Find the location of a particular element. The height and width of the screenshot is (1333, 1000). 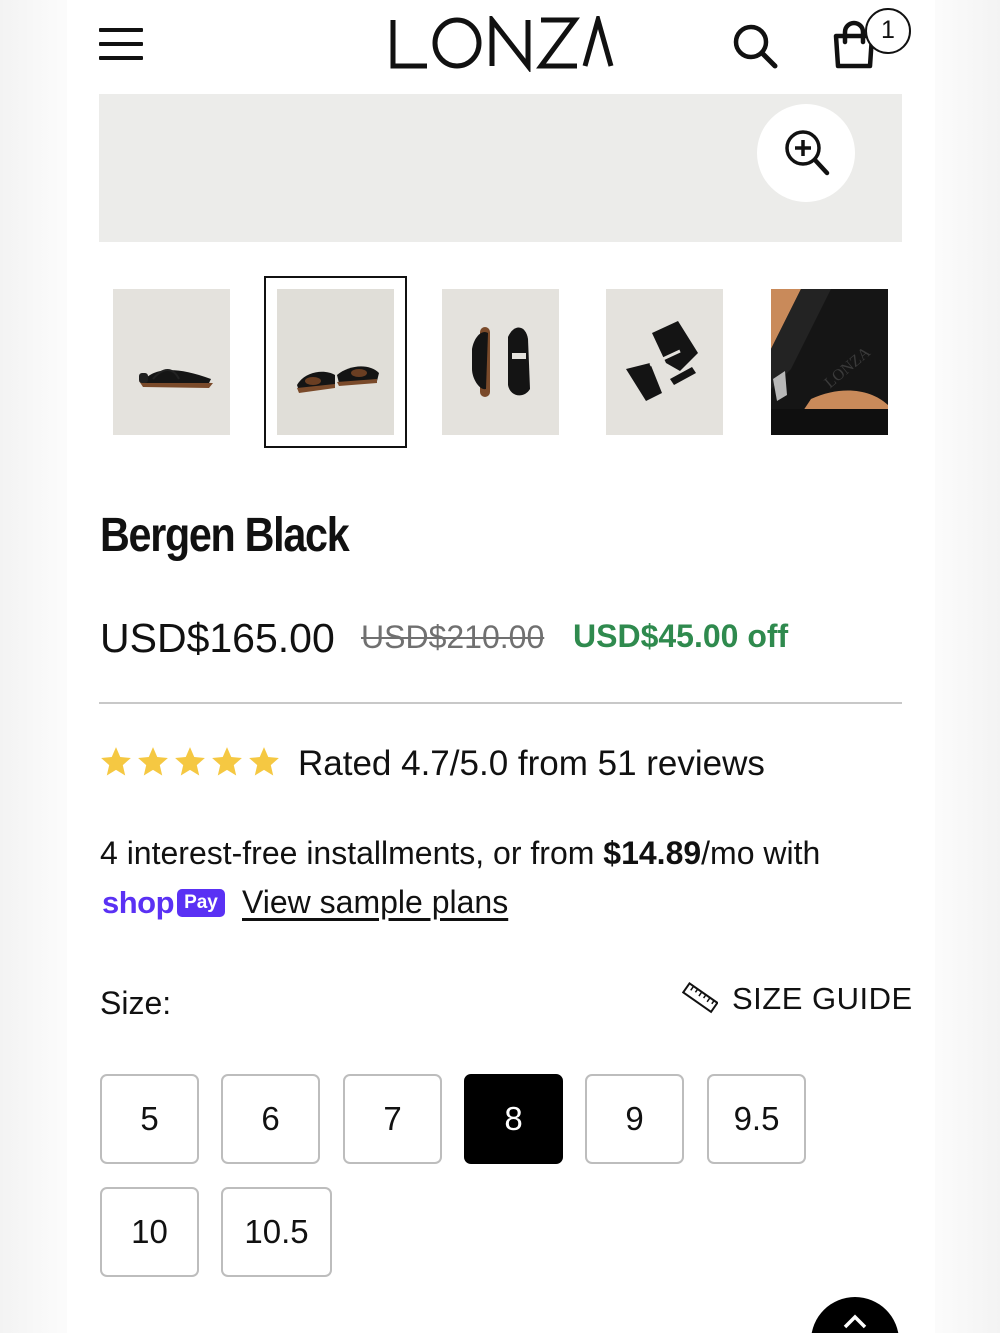

back-to-top-button is located at coordinates (855, 1315).